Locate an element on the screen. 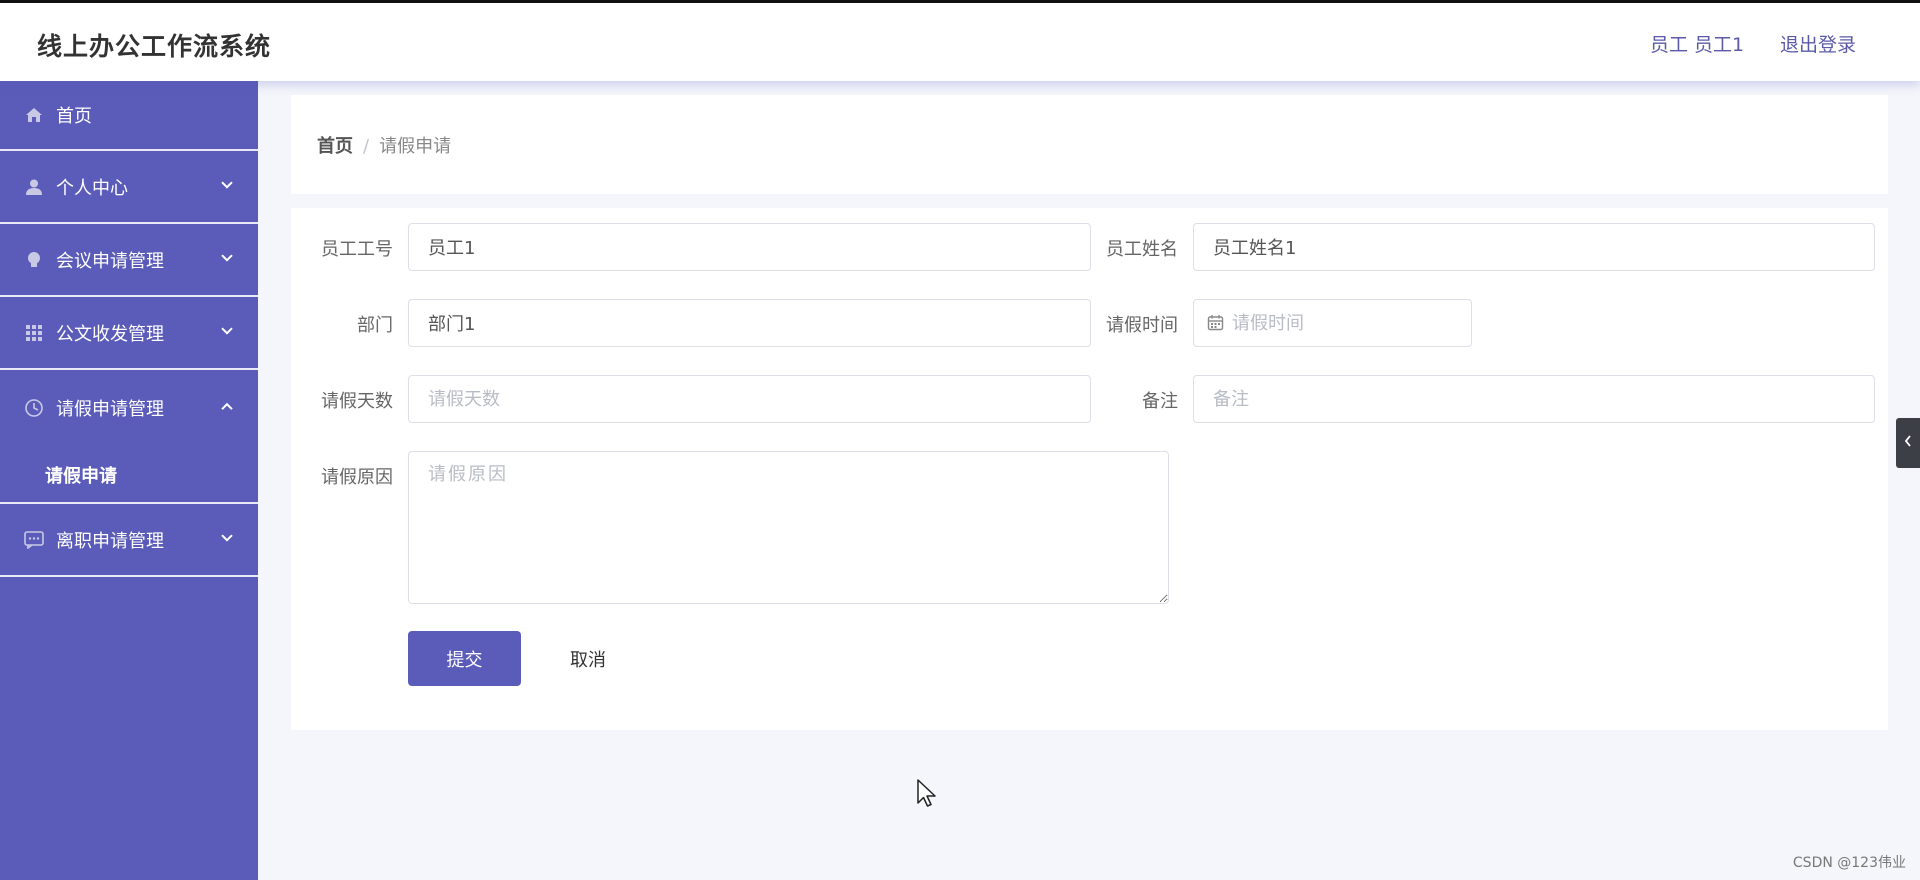  employee-name-field is located at coordinates (1534, 247).